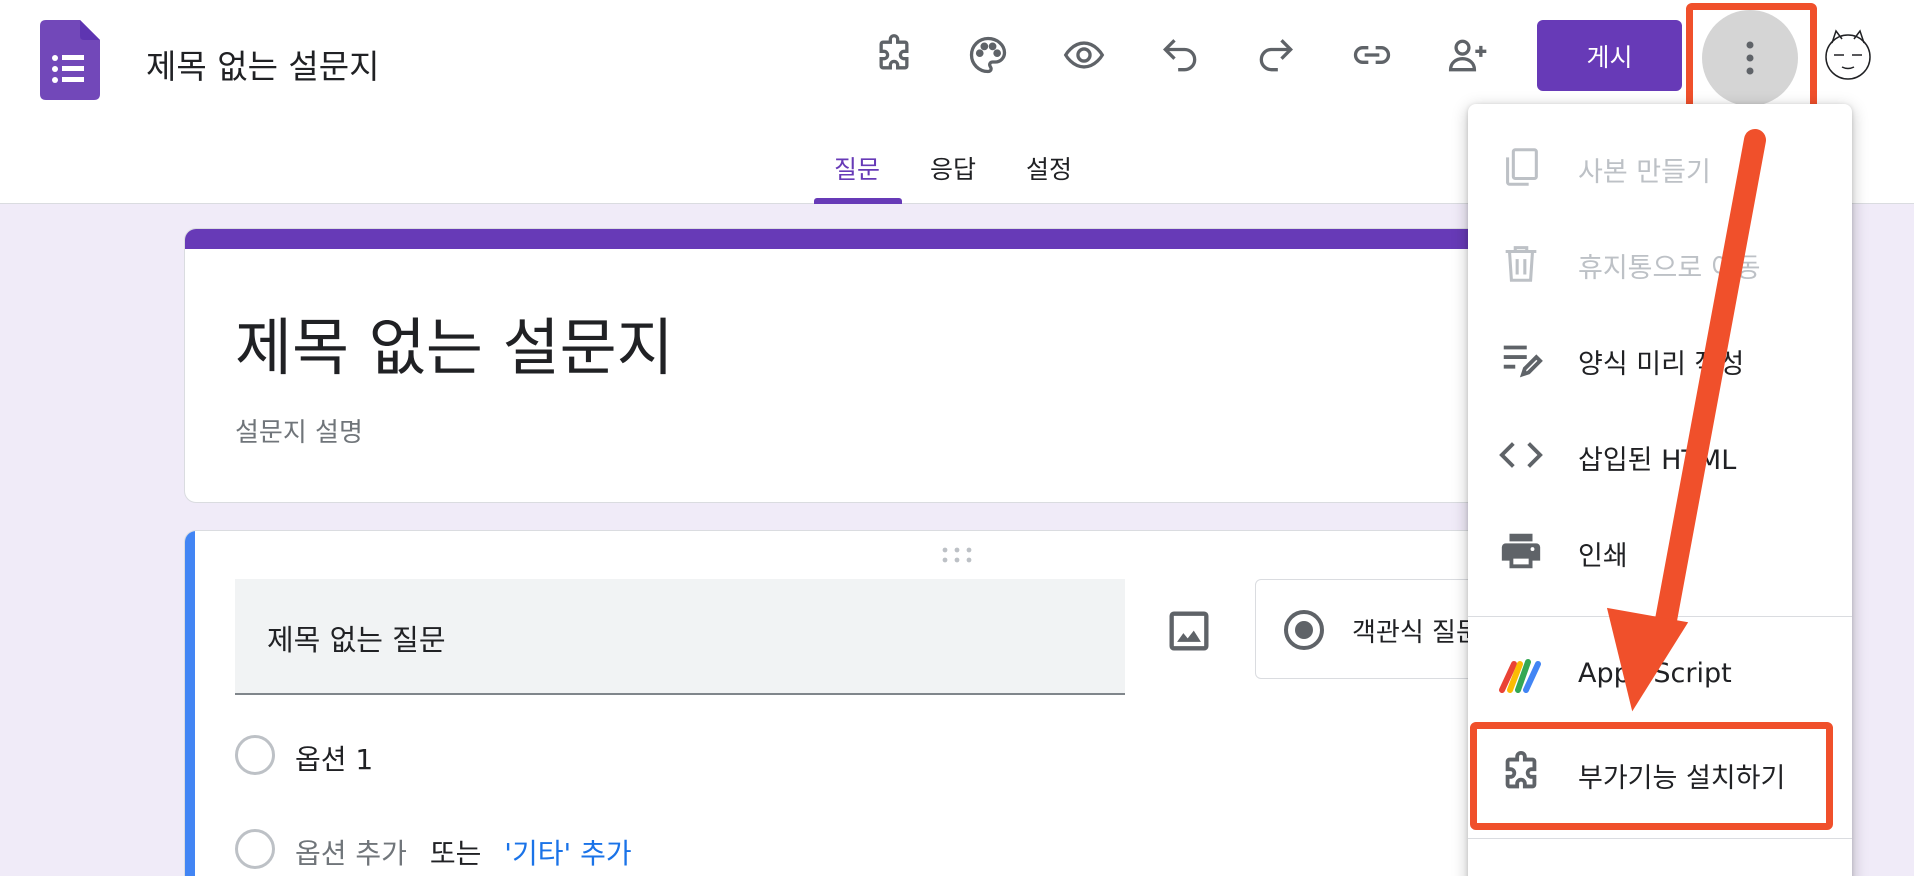 The height and width of the screenshot is (876, 1914). What do you see at coordinates (1751, 59) in the screenshot?
I see `more-button-annotation-box` at bounding box center [1751, 59].